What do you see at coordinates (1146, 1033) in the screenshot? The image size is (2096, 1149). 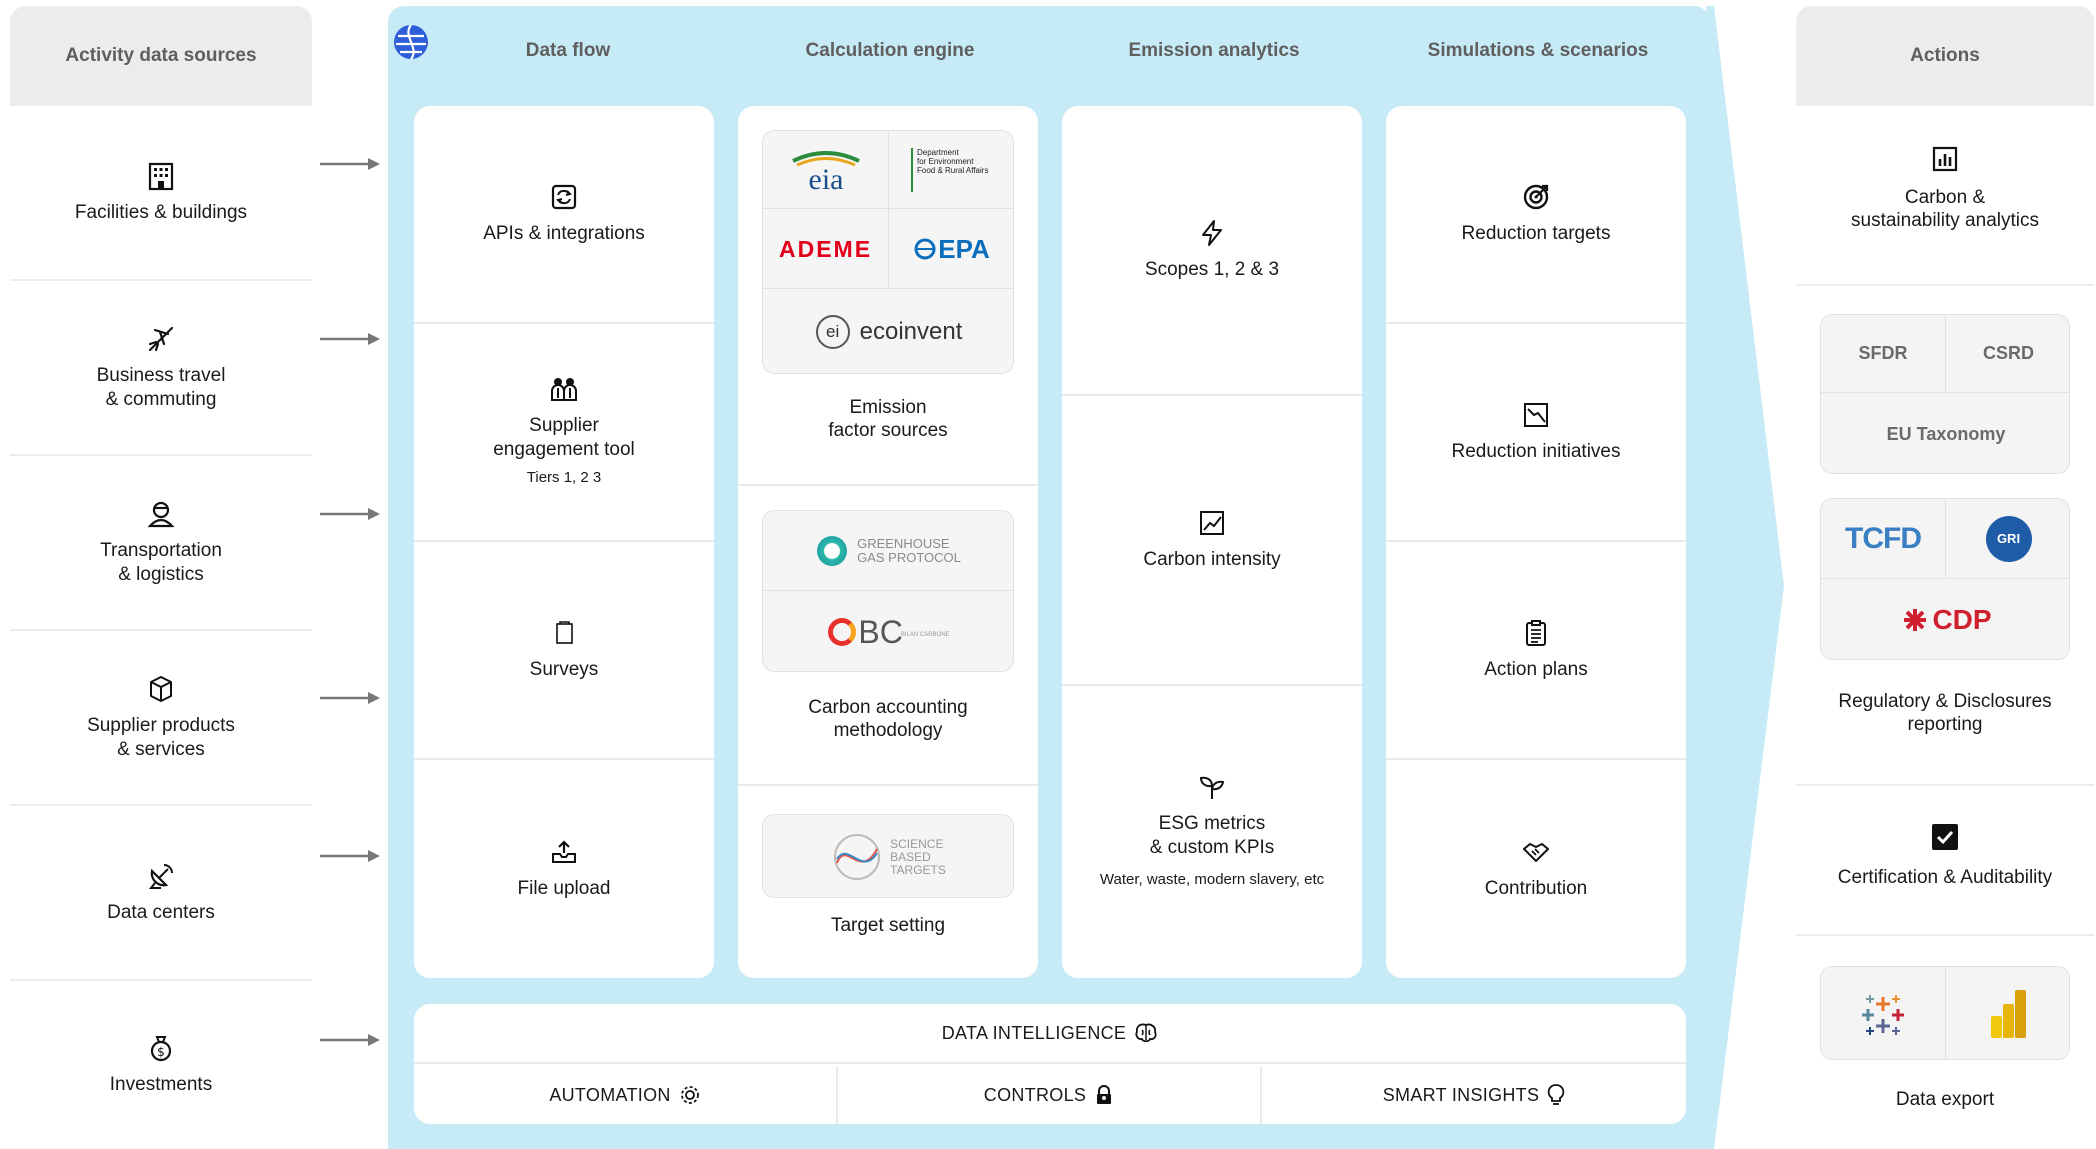 I see `brain-icon` at bounding box center [1146, 1033].